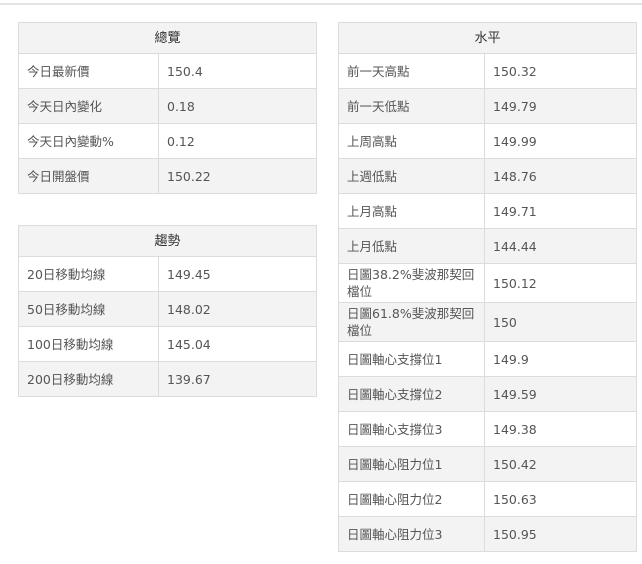 The width and height of the screenshot is (642, 564). Describe the element at coordinates (88, 379) in the screenshot. I see `row-label: 200日移動均線` at that location.